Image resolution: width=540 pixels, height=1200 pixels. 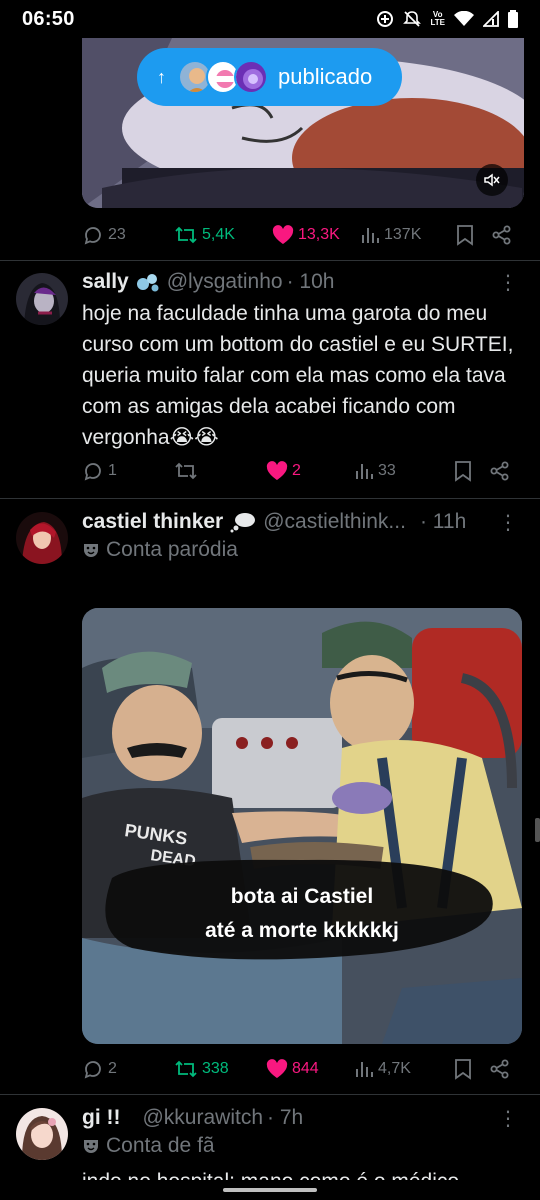 What do you see at coordinates (412, 19) in the screenshot?
I see `notifications-off-icon` at bounding box center [412, 19].